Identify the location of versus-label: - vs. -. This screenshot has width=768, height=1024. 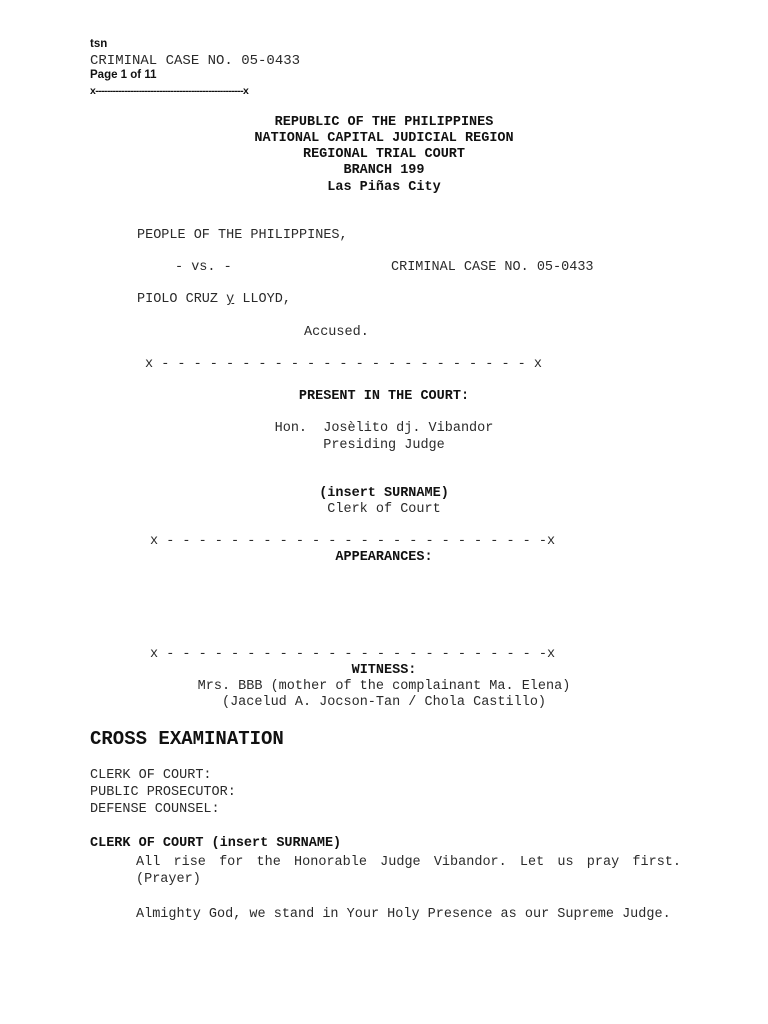
(203, 267).